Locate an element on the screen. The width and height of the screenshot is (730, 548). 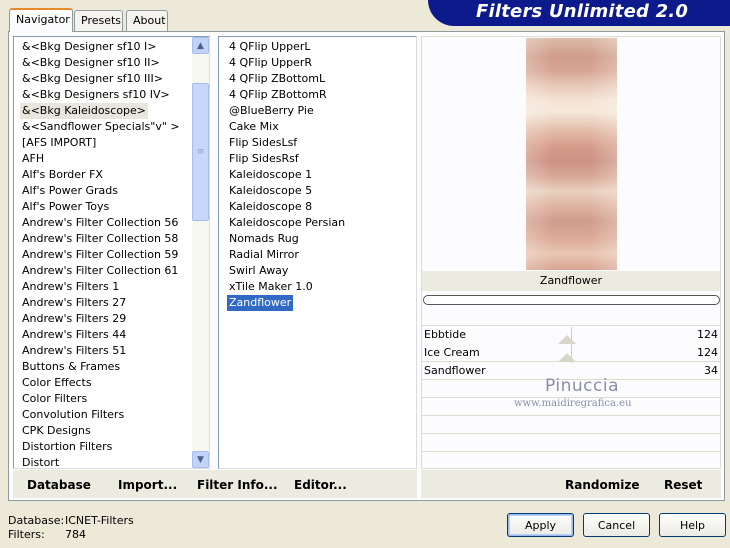
grip-icon: ≡ is located at coordinates (200, 152).